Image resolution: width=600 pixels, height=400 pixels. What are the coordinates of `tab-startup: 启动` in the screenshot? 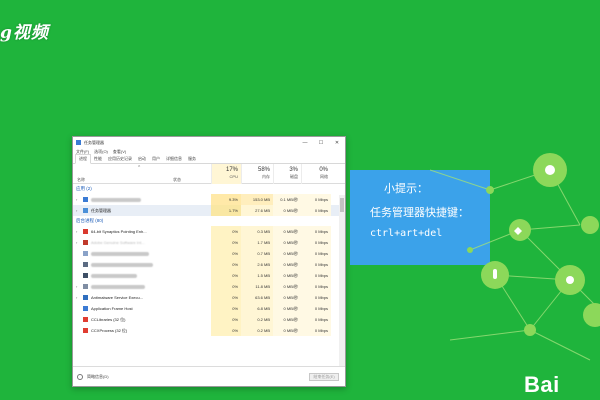 It's located at (142, 159).